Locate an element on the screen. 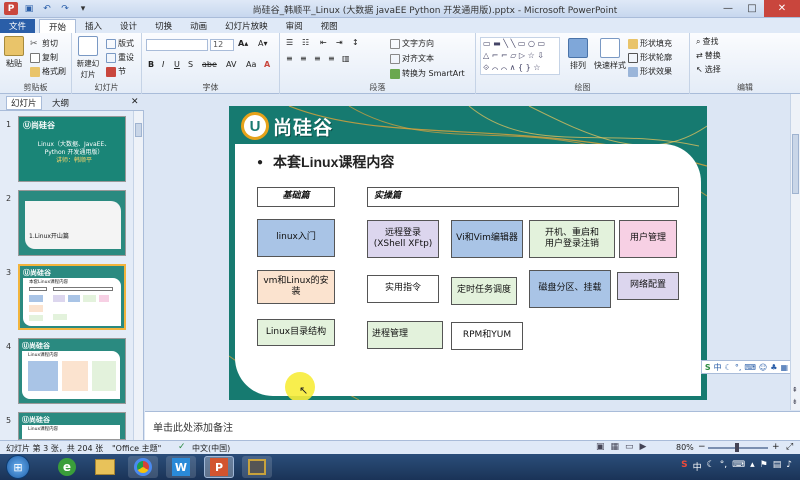  notes-pane: 单击此处添加备注 is located at coordinates (472, 425).